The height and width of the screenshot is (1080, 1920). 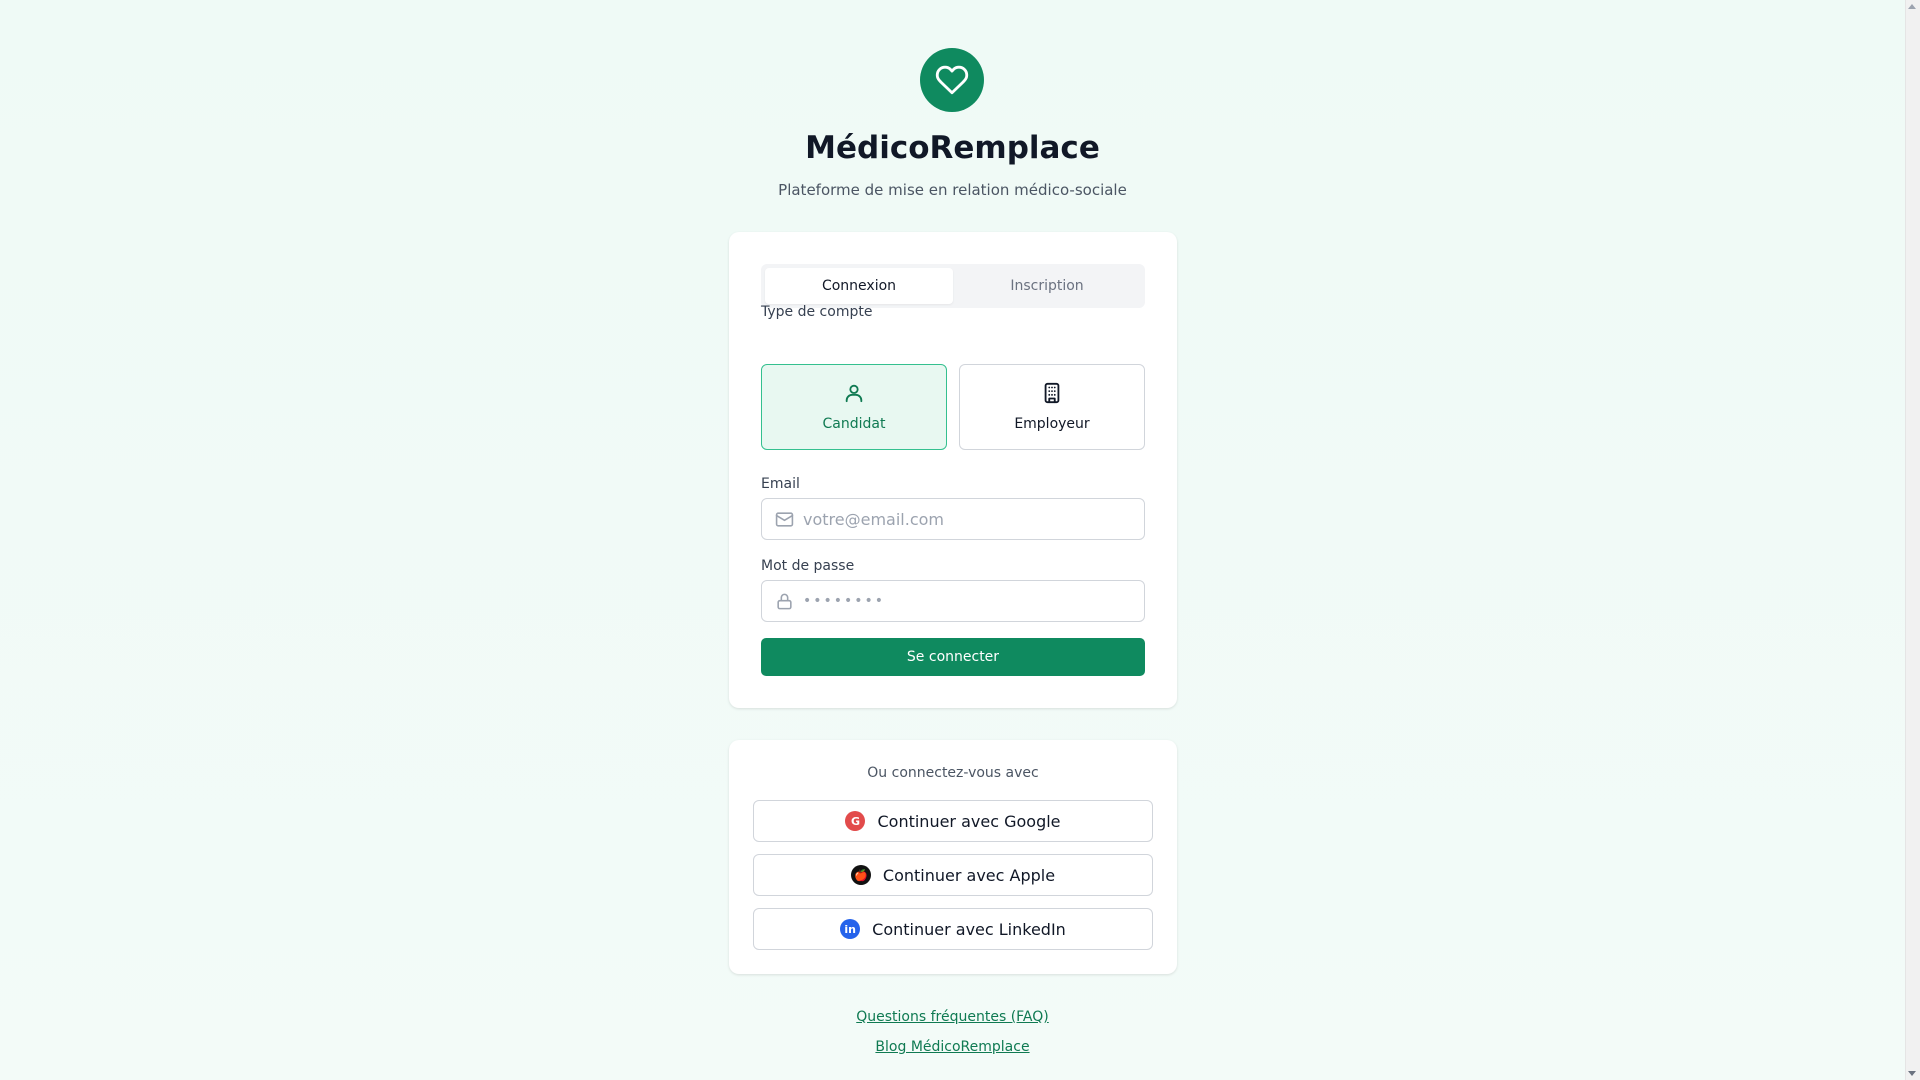 I want to click on account-type-candidat-label: Candidat, so click(x=854, y=424).